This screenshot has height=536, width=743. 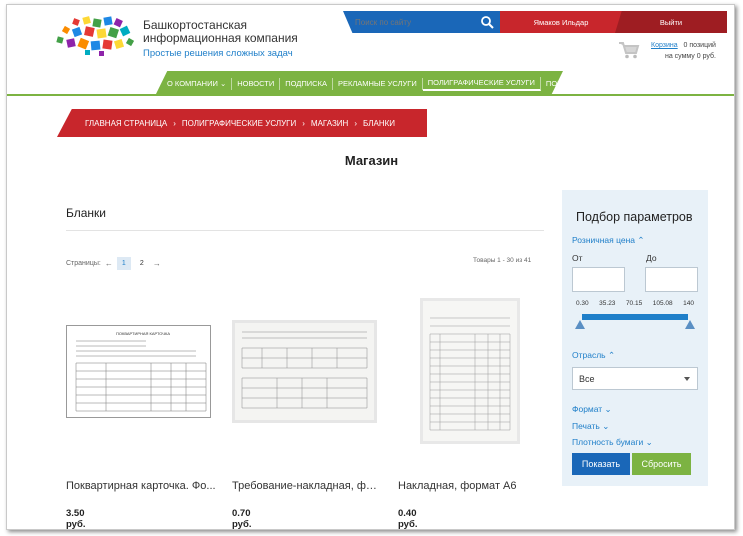 What do you see at coordinates (378, 83) in the screenshot?
I see `nav-item-advertising: РЕКЛАМНЫЕ УСЛУГИ` at bounding box center [378, 83].